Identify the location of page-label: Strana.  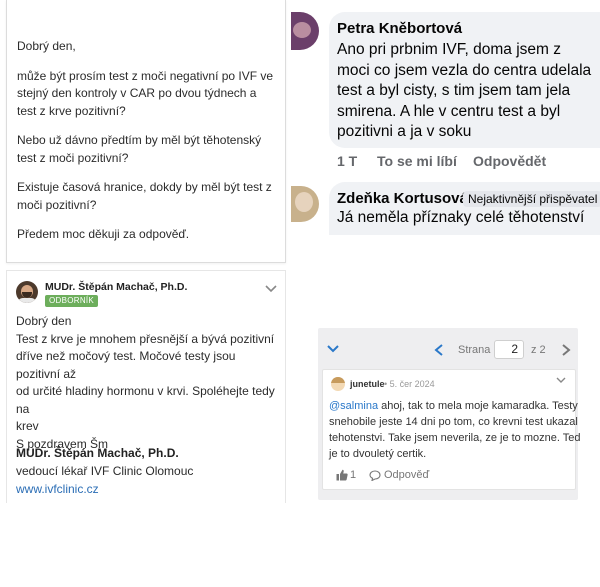
(474, 350).